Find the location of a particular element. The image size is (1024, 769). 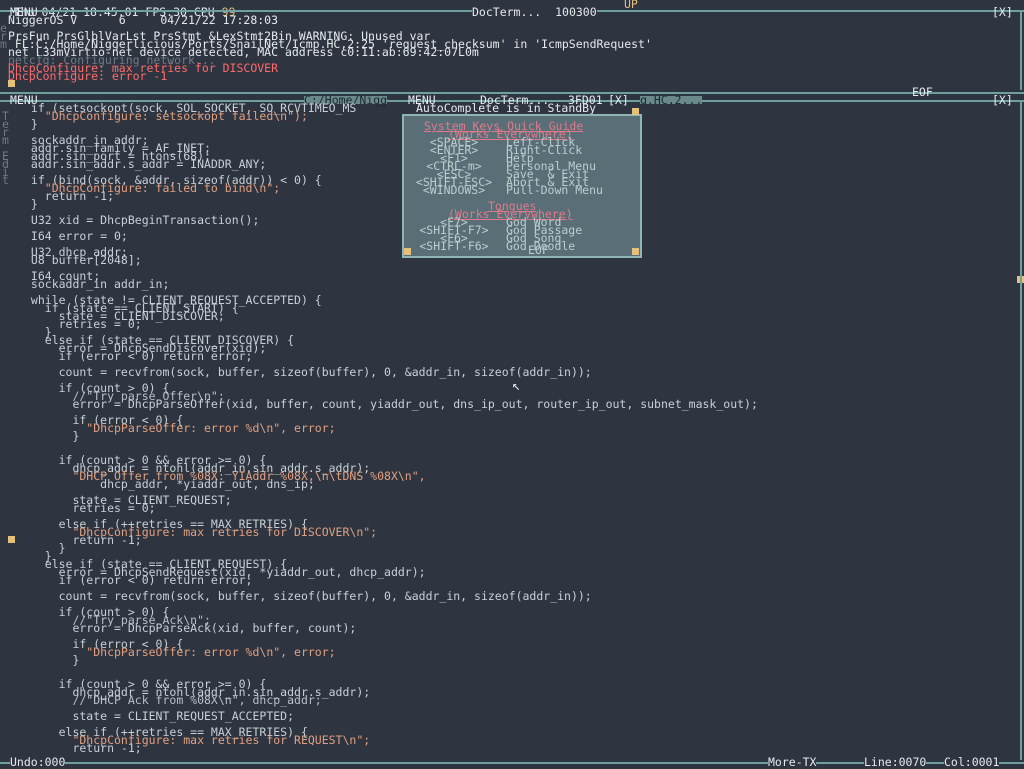

left-resize-handle is located at coordinates (11, 539).